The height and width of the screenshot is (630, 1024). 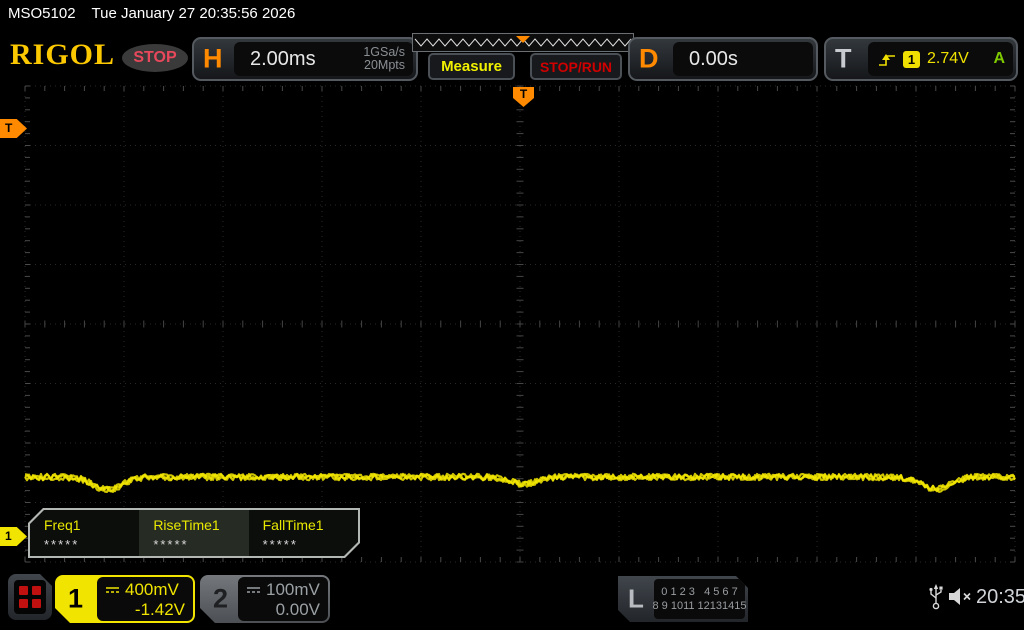 What do you see at coordinates (713, 58) in the screenshot?
I see `delay-value: 0.00s` at bounding box center [713, 58].